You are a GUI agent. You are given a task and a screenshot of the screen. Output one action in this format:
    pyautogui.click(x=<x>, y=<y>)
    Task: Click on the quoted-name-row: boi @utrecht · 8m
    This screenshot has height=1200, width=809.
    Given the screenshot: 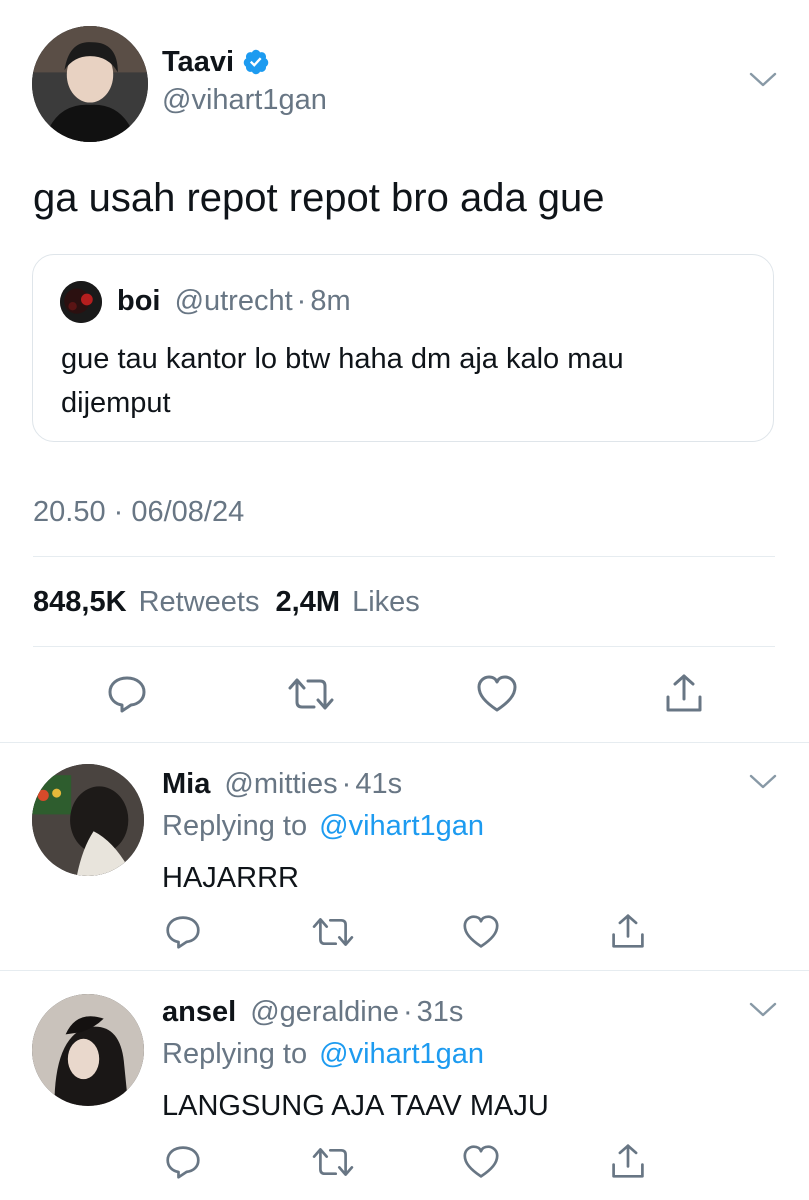 What is the action you would take?
    pyautogui.click(x=234, y=301)
    